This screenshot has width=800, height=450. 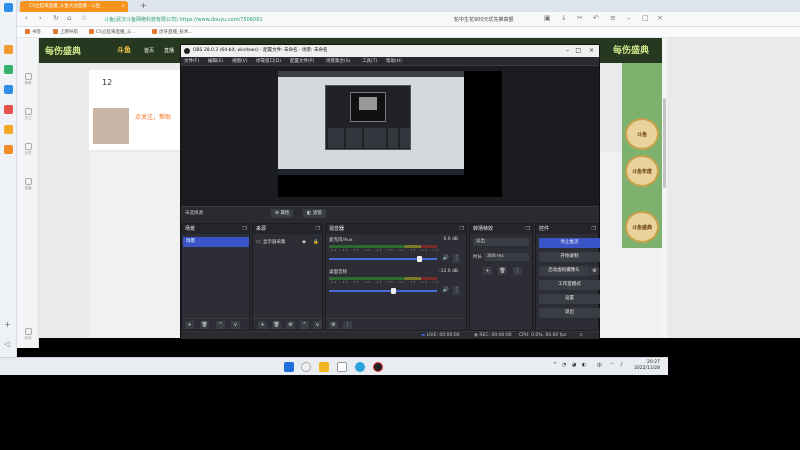 I want to click on douyu-nav-item: 直播, so click(x=169, y=50).